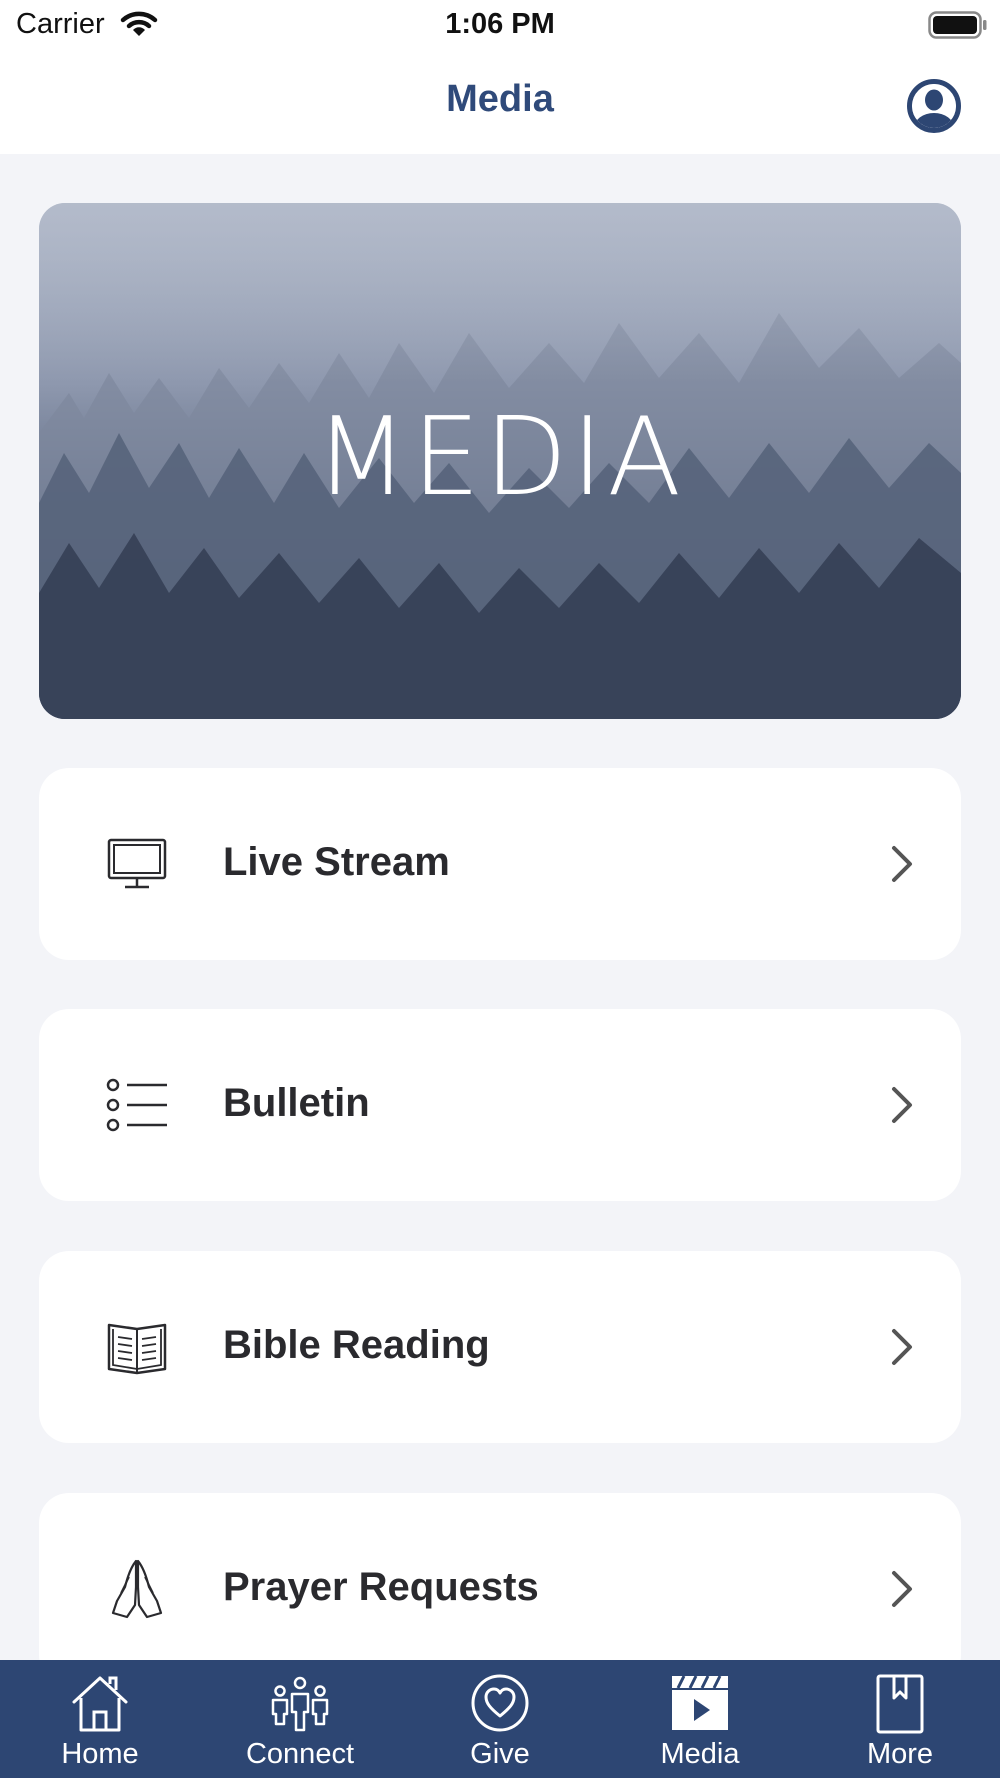  What do you see at coordinates (900, 1754) in the screenshot?
I see `tab-label: More` at bounding box center [900, 1754].